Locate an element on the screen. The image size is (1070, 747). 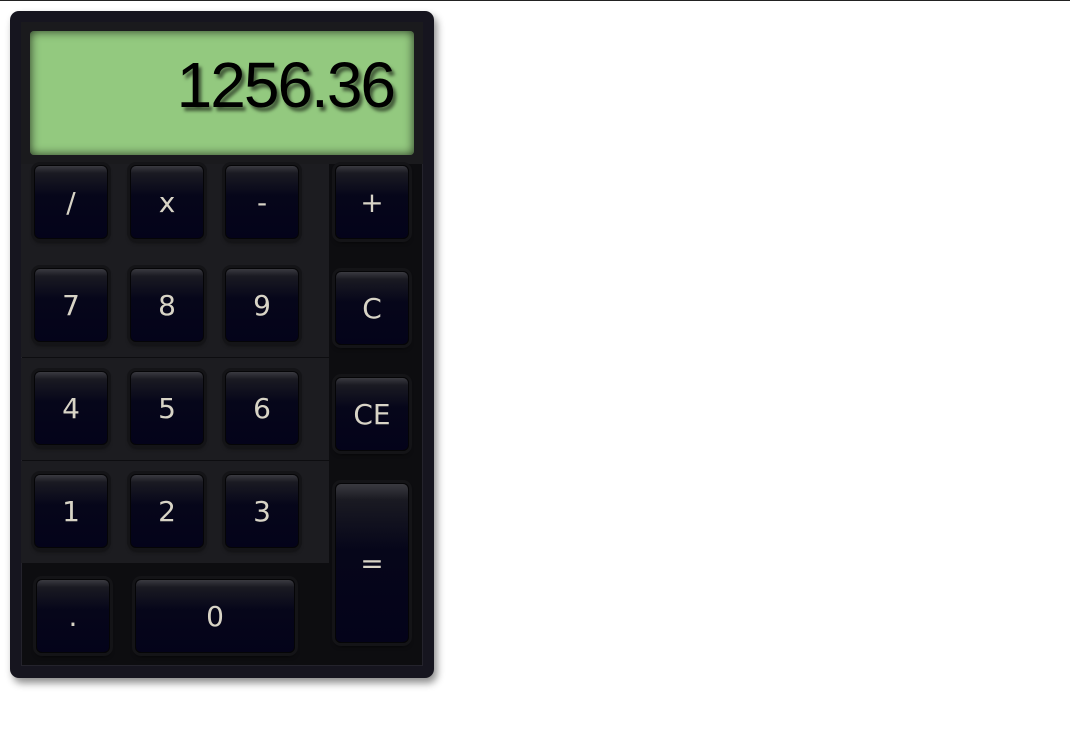
add-button: + is located at coordinates (372, 202).